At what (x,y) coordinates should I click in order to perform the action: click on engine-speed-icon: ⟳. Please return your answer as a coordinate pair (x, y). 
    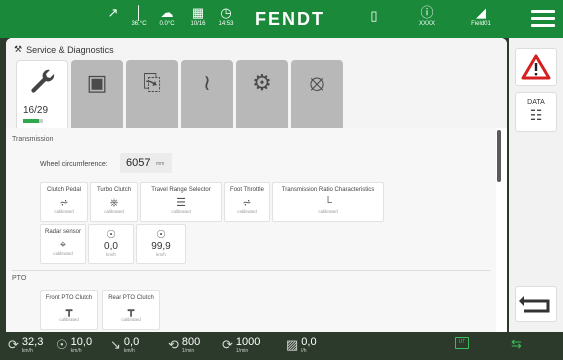
    Looking at the image, I should click on (13, 344).